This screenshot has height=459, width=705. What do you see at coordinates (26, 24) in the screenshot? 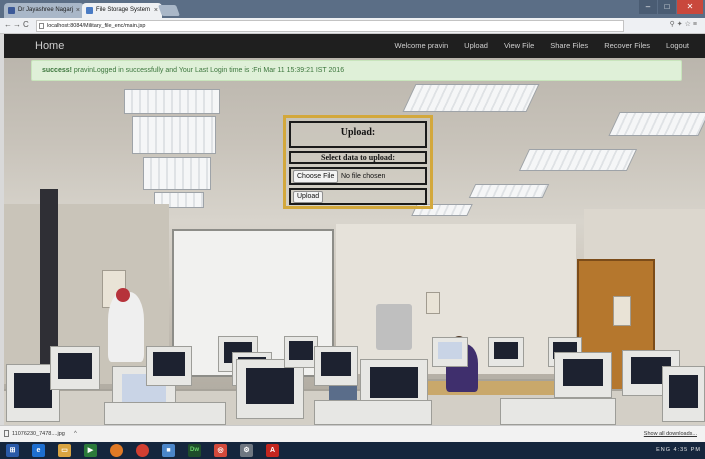
I see `reload-icon: C` at bounding box center [26, 24].